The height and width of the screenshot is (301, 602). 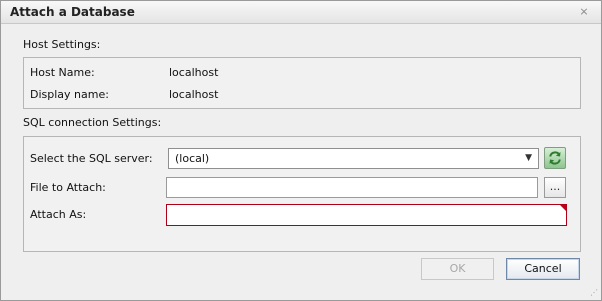 I want to click on sql-server-select: (local) ▼, so click(x=353, y=158).